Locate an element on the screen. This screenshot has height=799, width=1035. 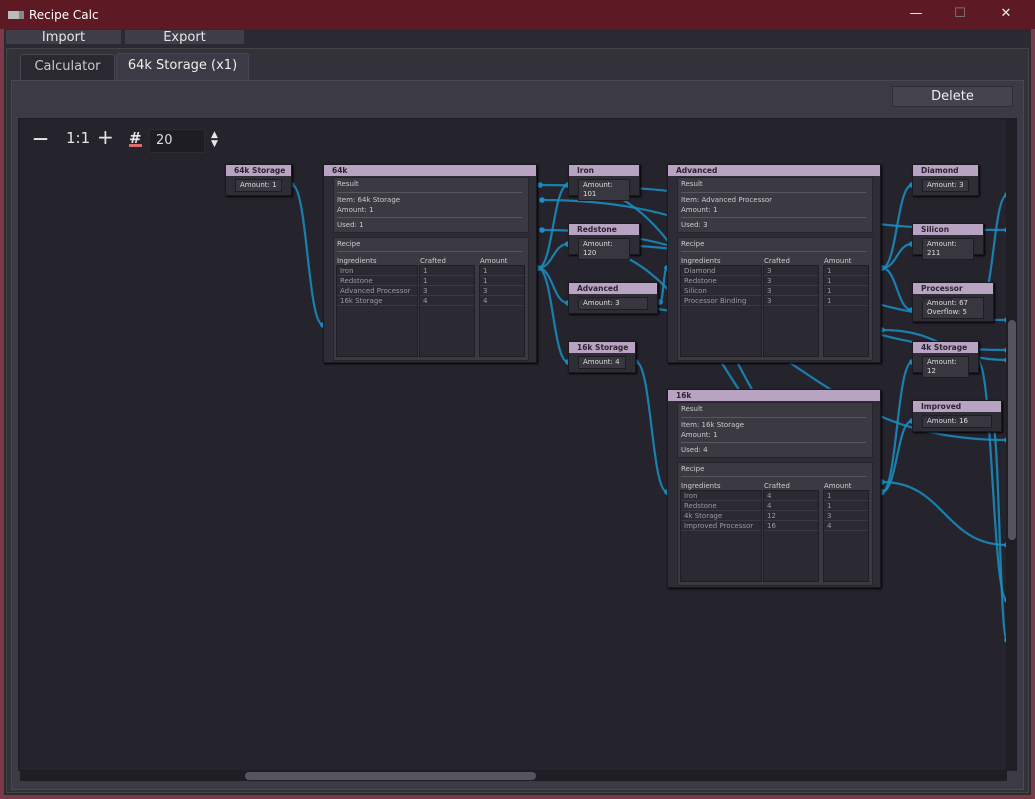
delete-button: Delete is located at coordinates (952, 96).